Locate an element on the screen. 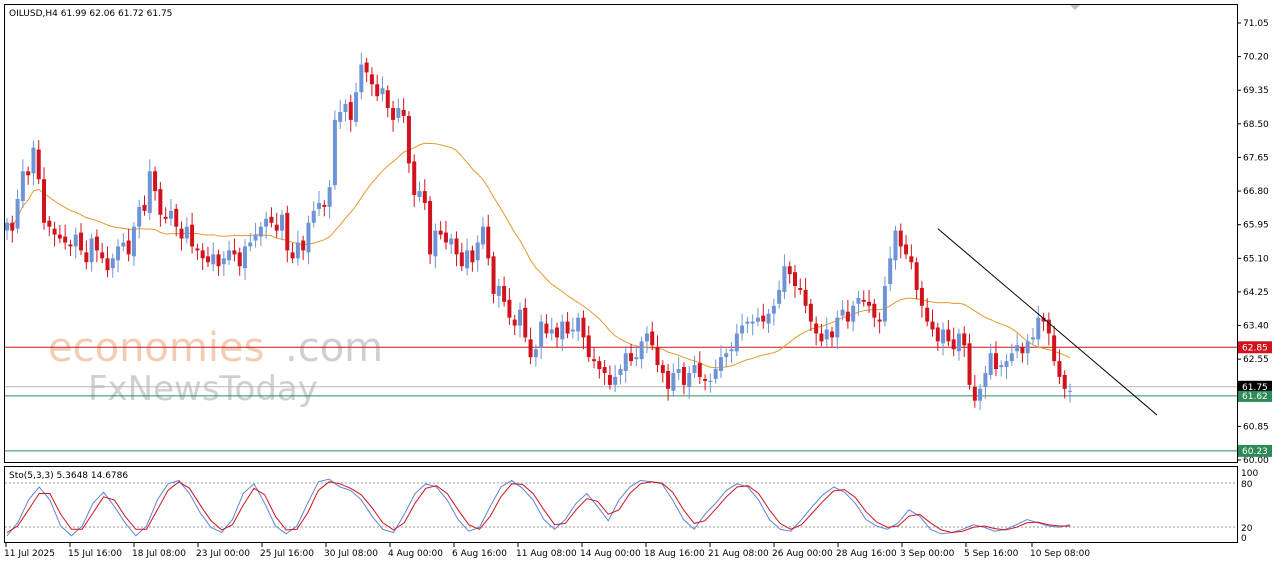 The width and height of the screenshot is (1280, 567). x-tick-label: 23 Jul 00:00 is located at coordinates (223, 554).